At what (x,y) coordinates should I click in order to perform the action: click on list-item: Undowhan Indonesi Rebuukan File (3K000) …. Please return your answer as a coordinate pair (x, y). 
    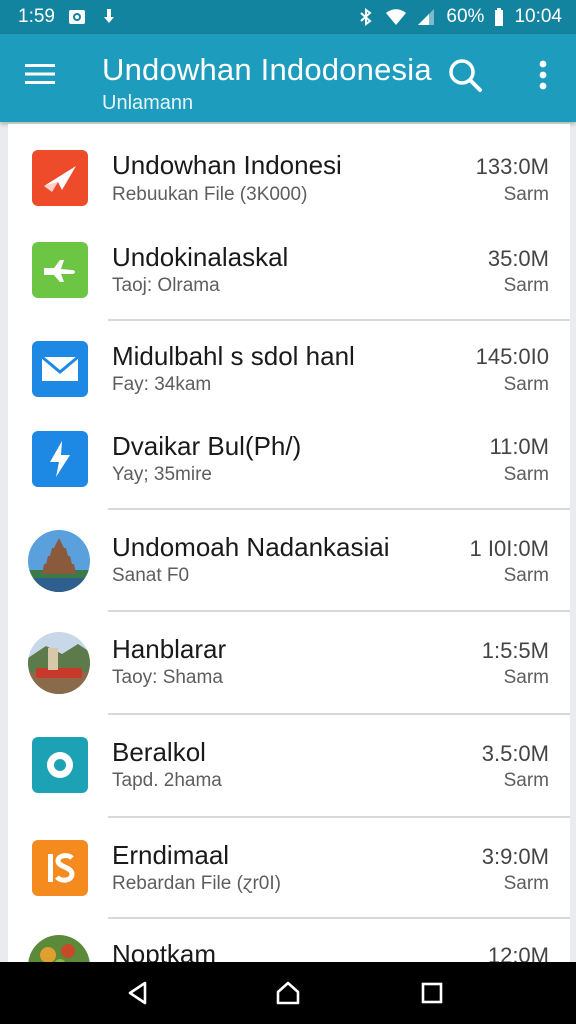
    Looking at the image, I should click on (289, 172).